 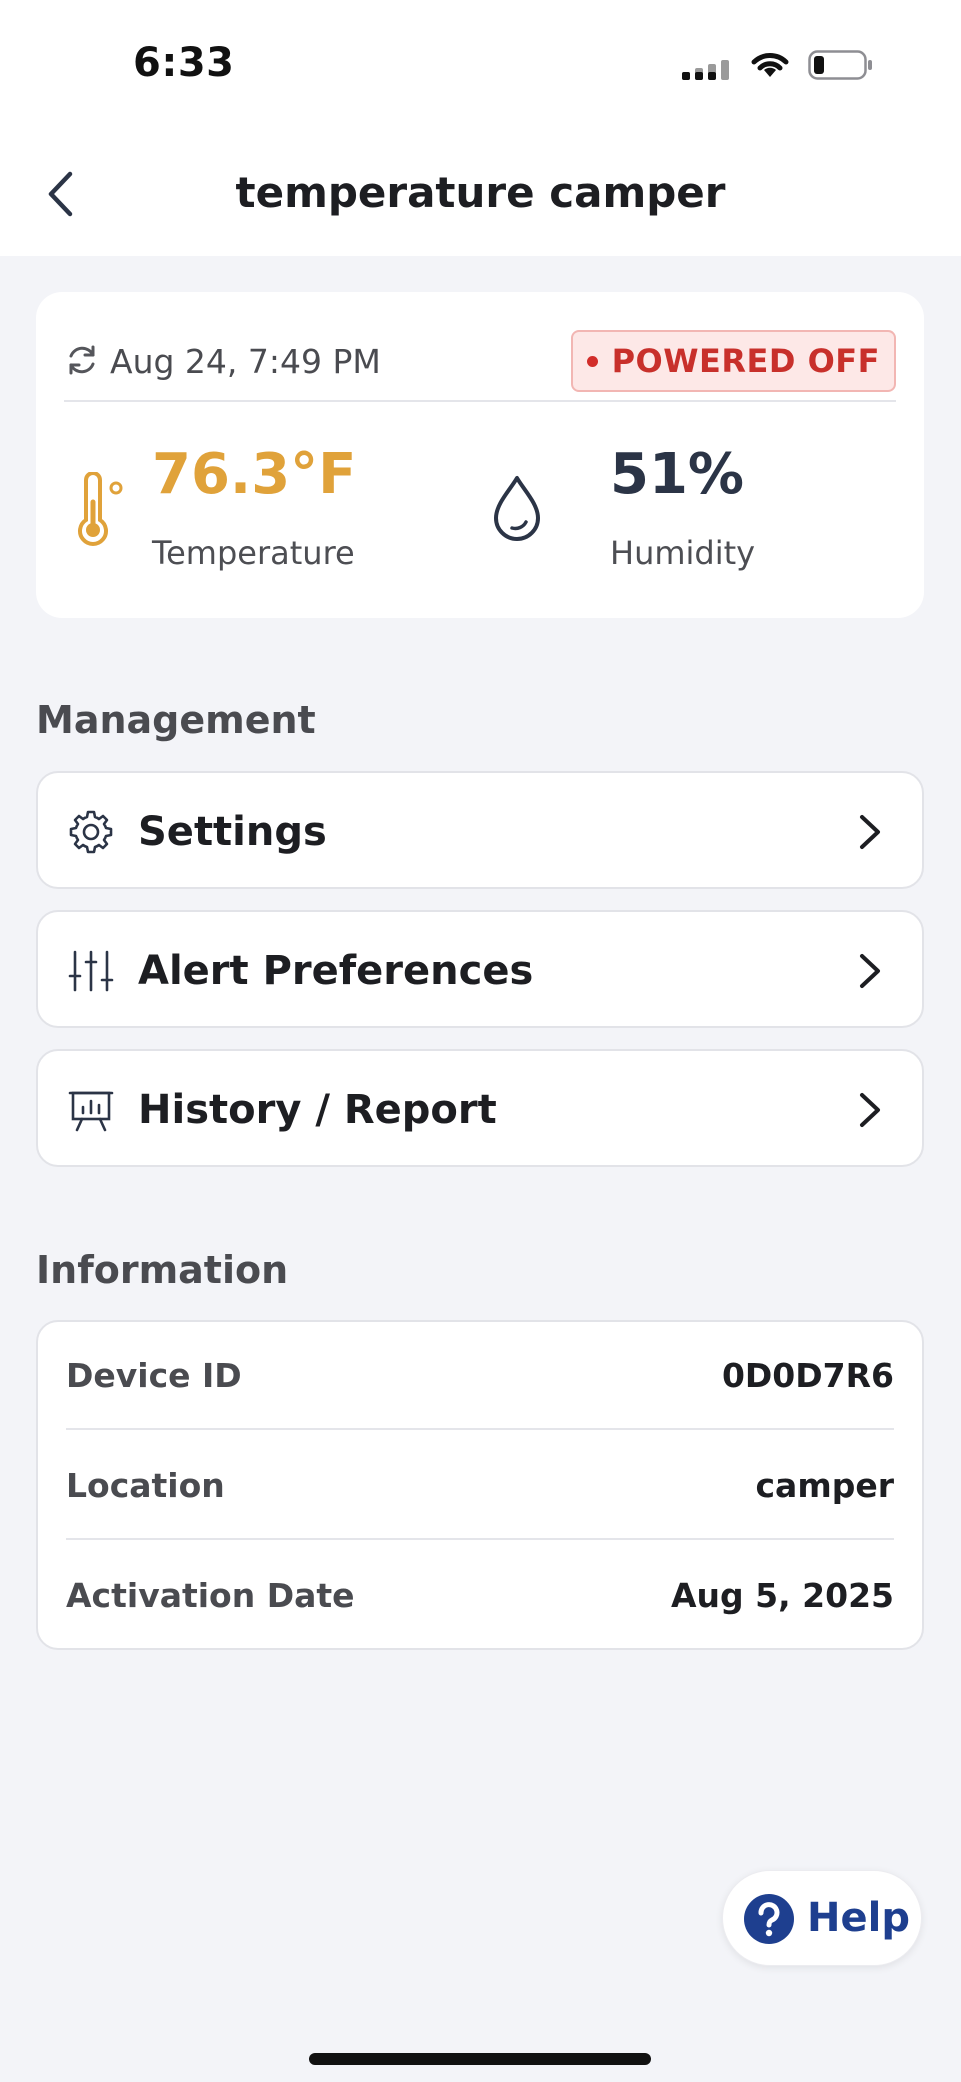 I want to click on management-section-title: Management, so click(x=176, y=720).